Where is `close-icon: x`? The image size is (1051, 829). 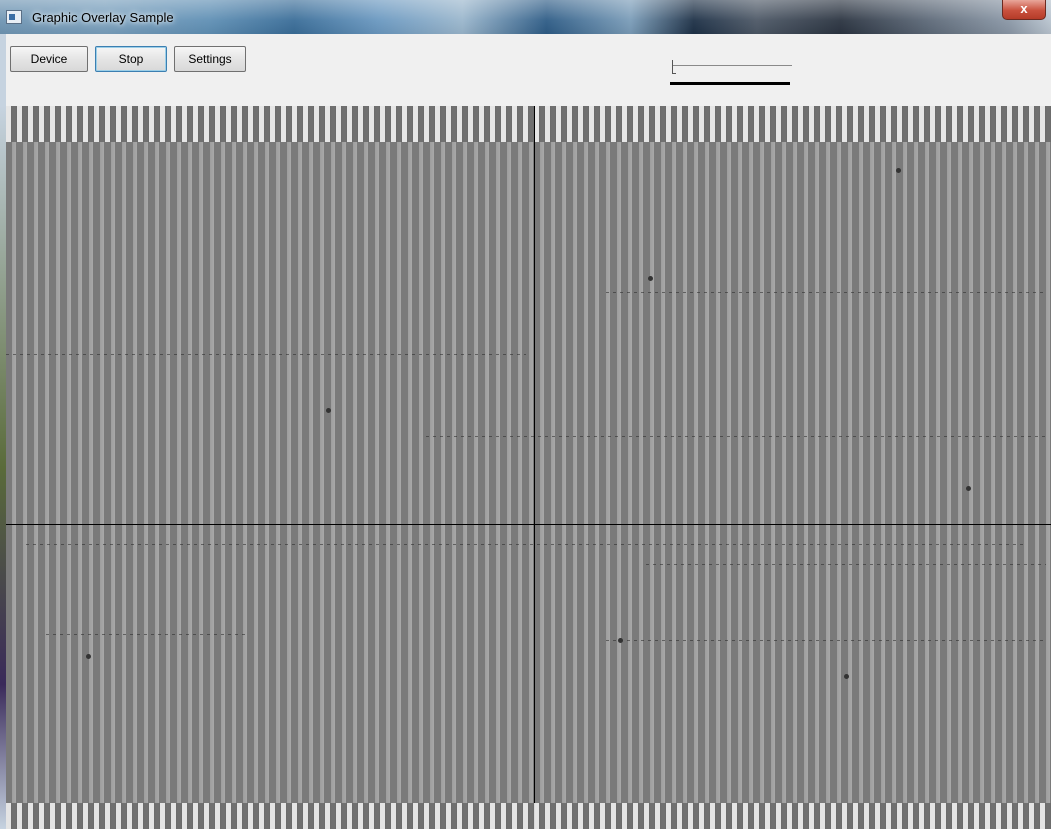 close-icon: x is located at coordinates (1024, 8).